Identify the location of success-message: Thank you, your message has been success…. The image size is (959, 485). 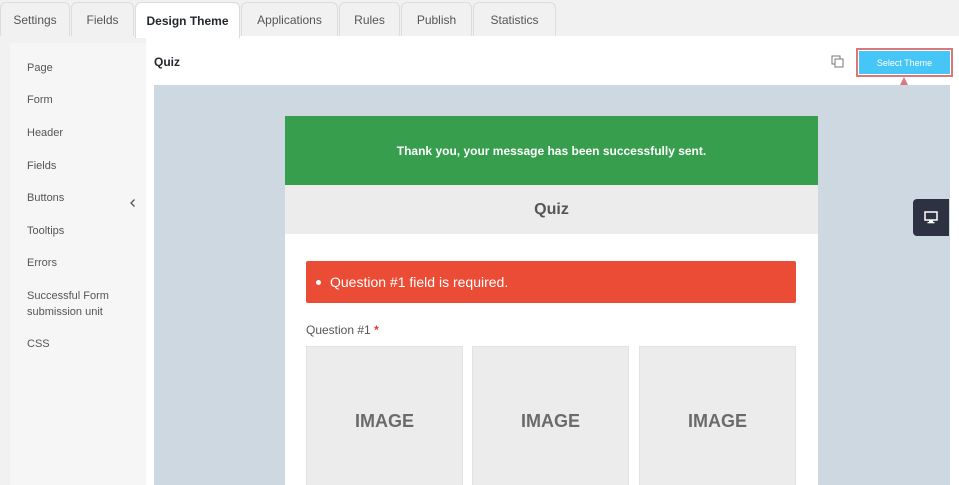
(551, 150).